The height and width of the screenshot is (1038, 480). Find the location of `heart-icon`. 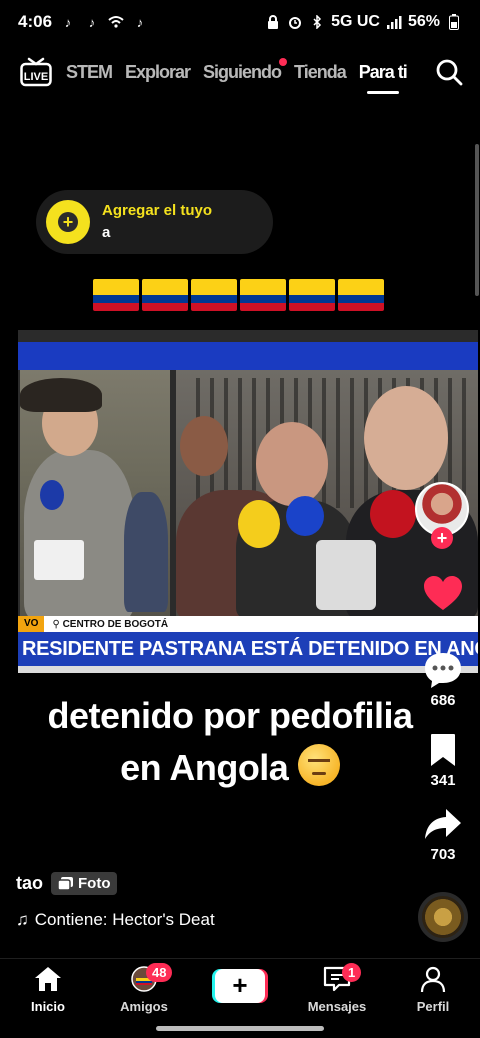

heart-icon is located at coordinates (443, 594).